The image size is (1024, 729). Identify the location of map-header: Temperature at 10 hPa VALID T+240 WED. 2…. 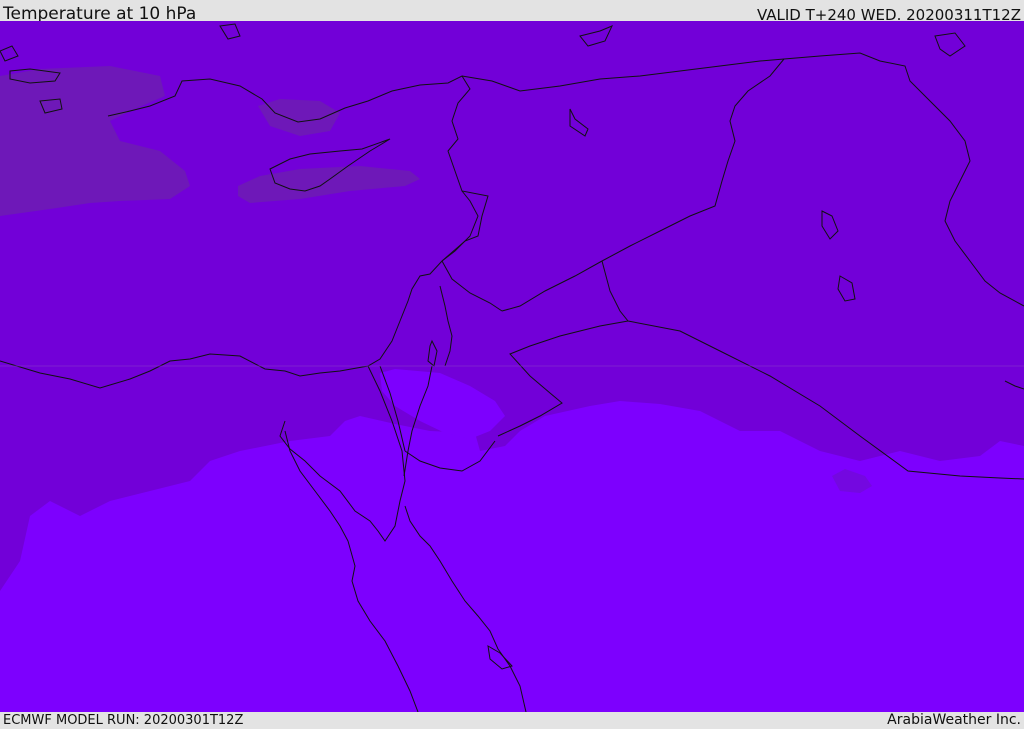
(512, 12).